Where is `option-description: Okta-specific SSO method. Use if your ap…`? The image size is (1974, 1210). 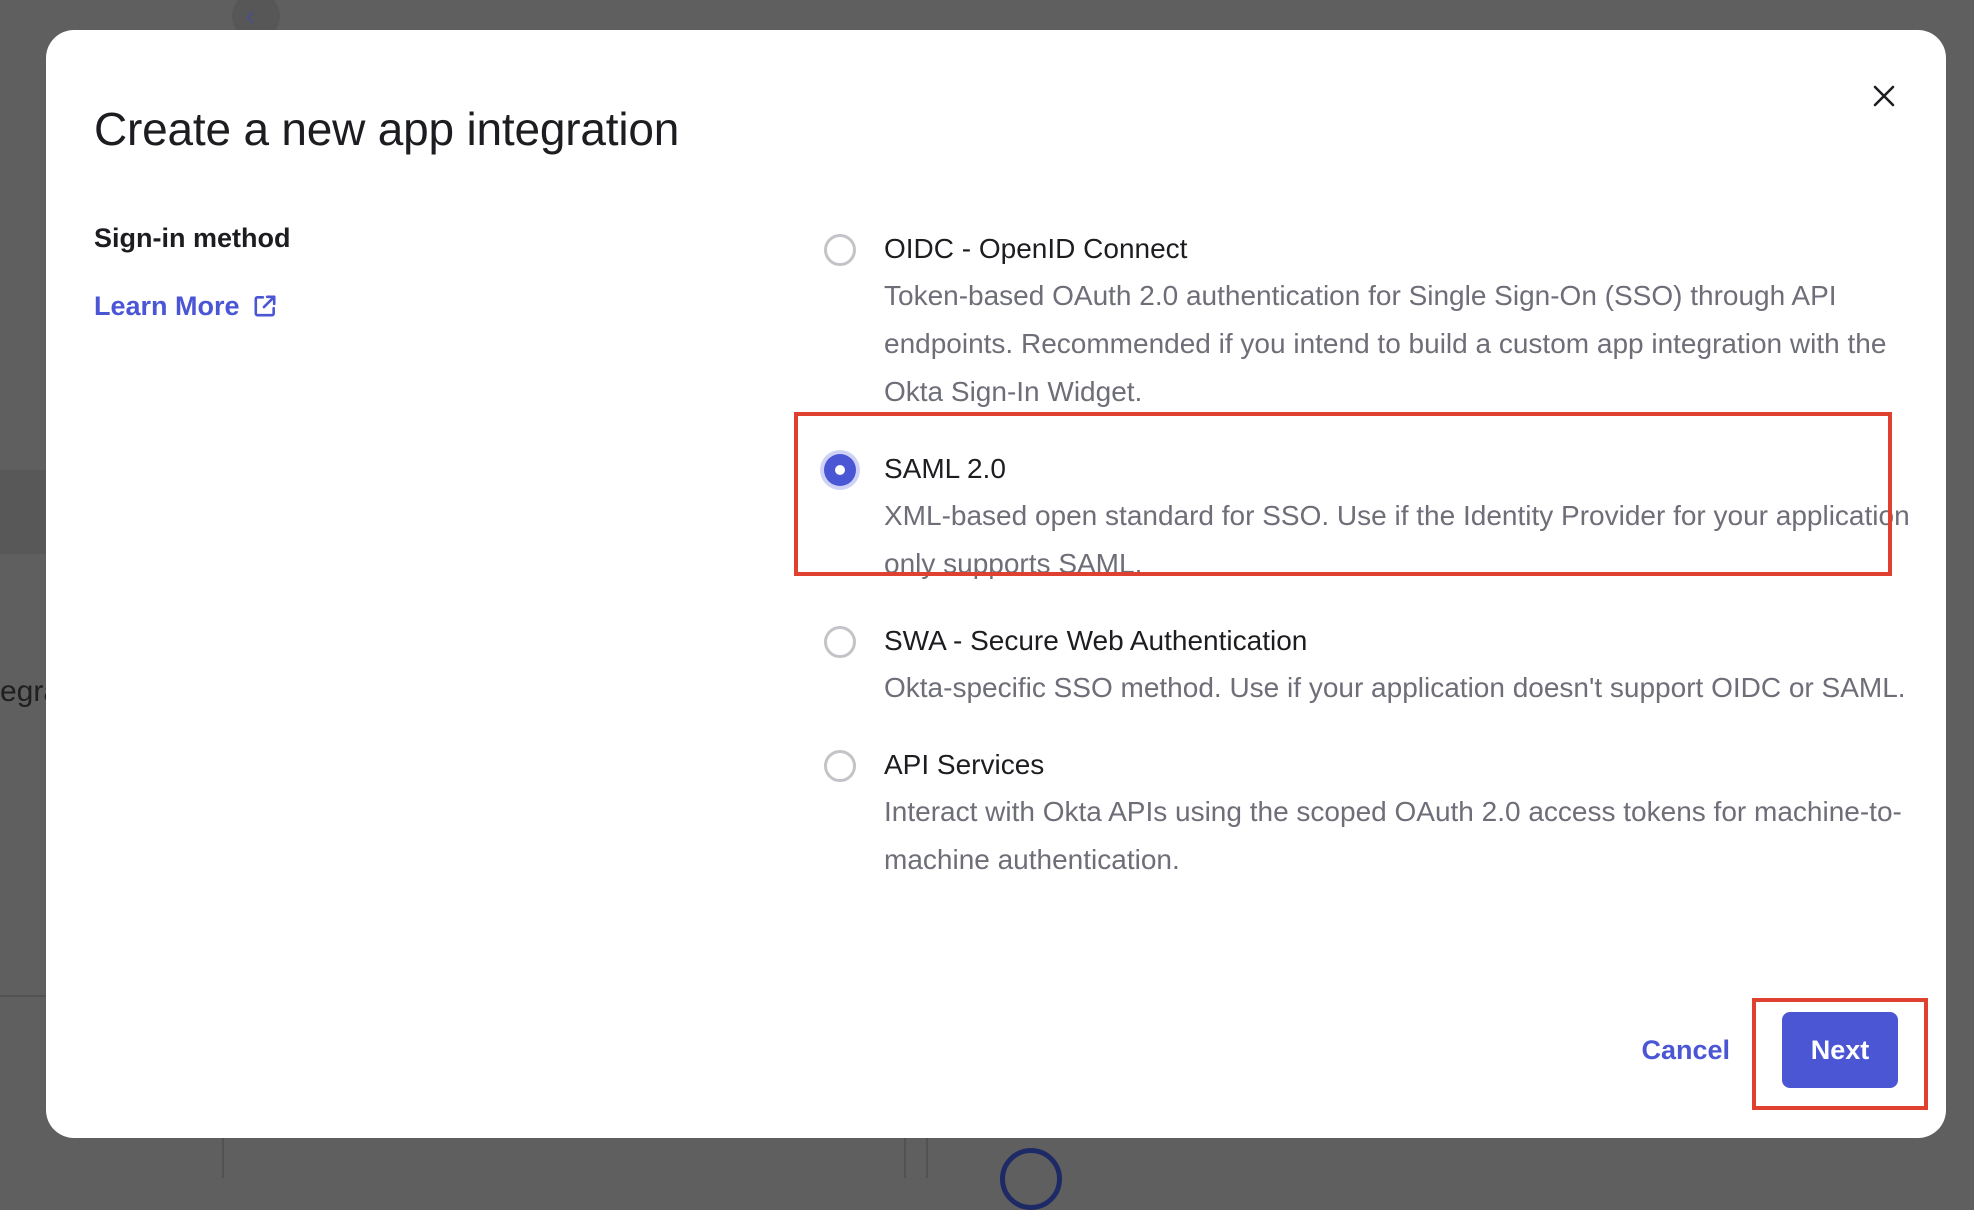 option-description: Okta-specific SSO method. Use if your ap… is located at coordinates (1395, 687).